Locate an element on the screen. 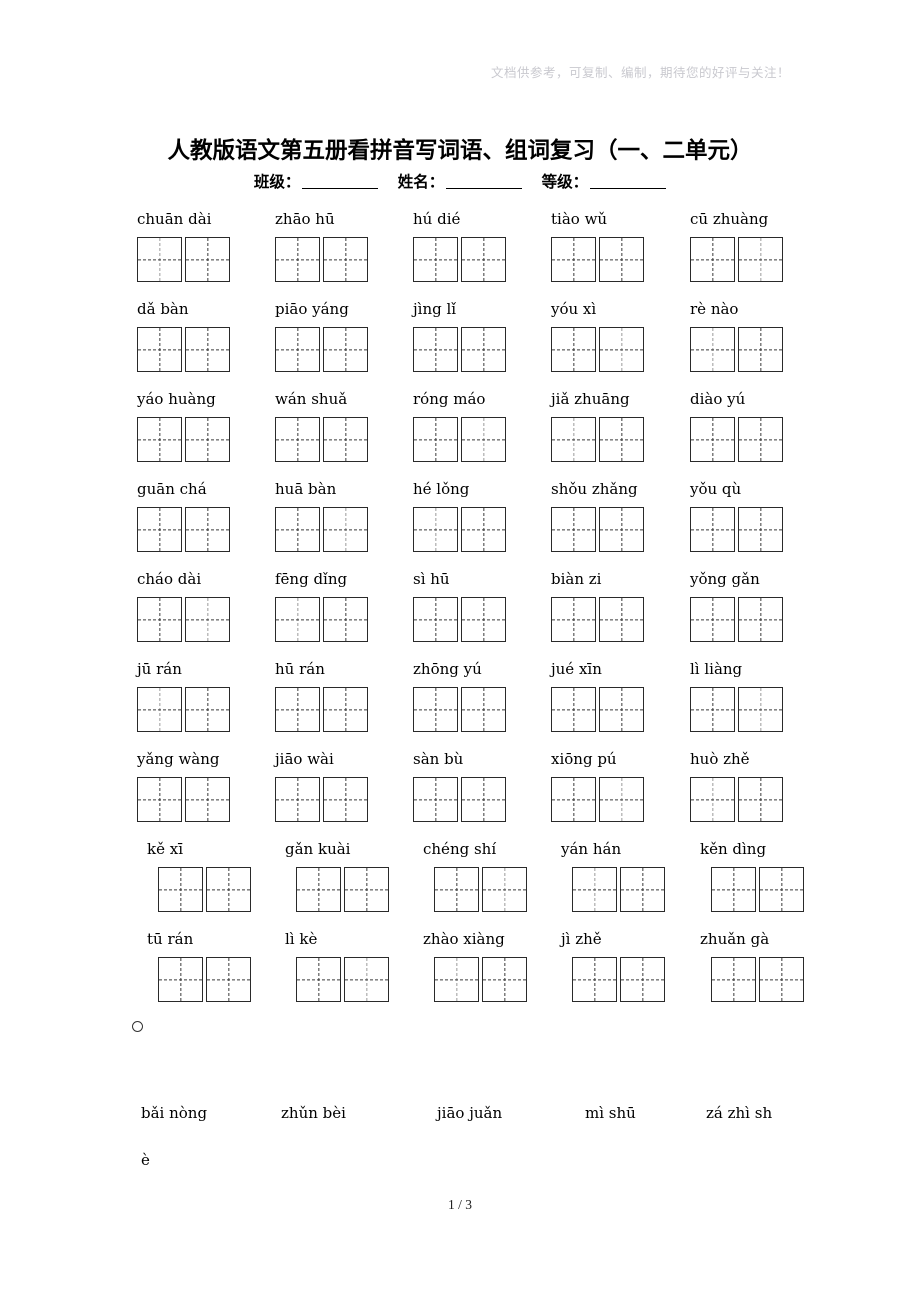 This screenshot has width=920, height=1302. pinyin-label: kě xī is located at coordinates (165, 849).